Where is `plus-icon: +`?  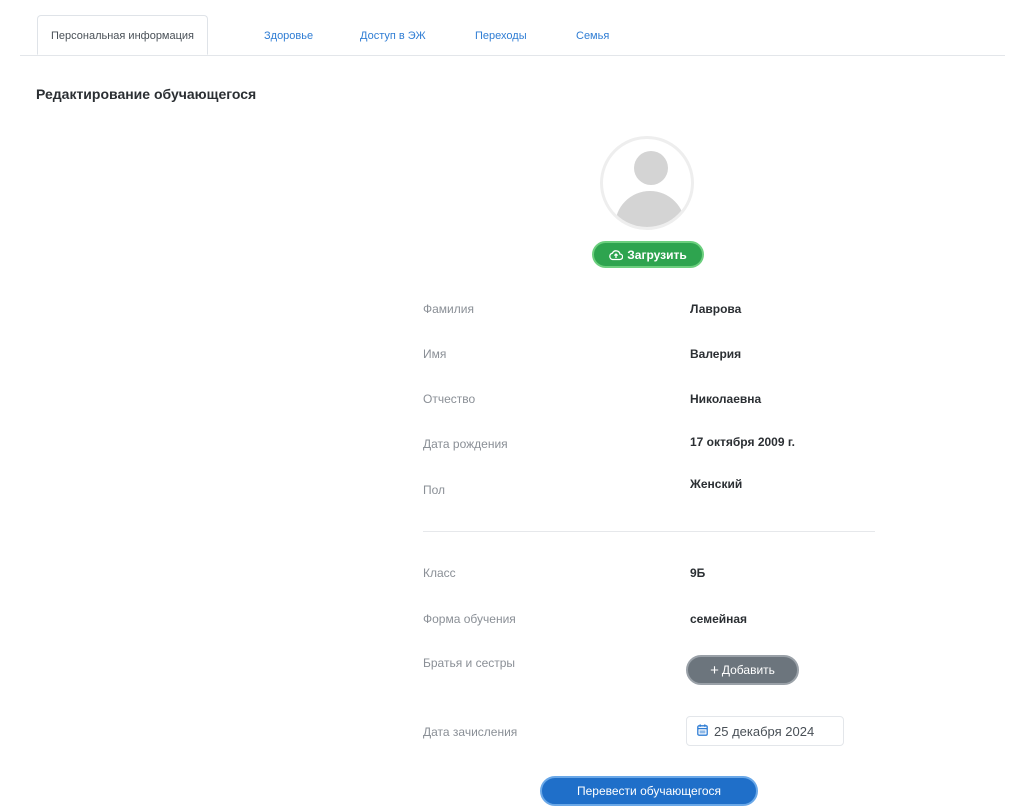
plus-icon: + is located at coordinates (714, 670).